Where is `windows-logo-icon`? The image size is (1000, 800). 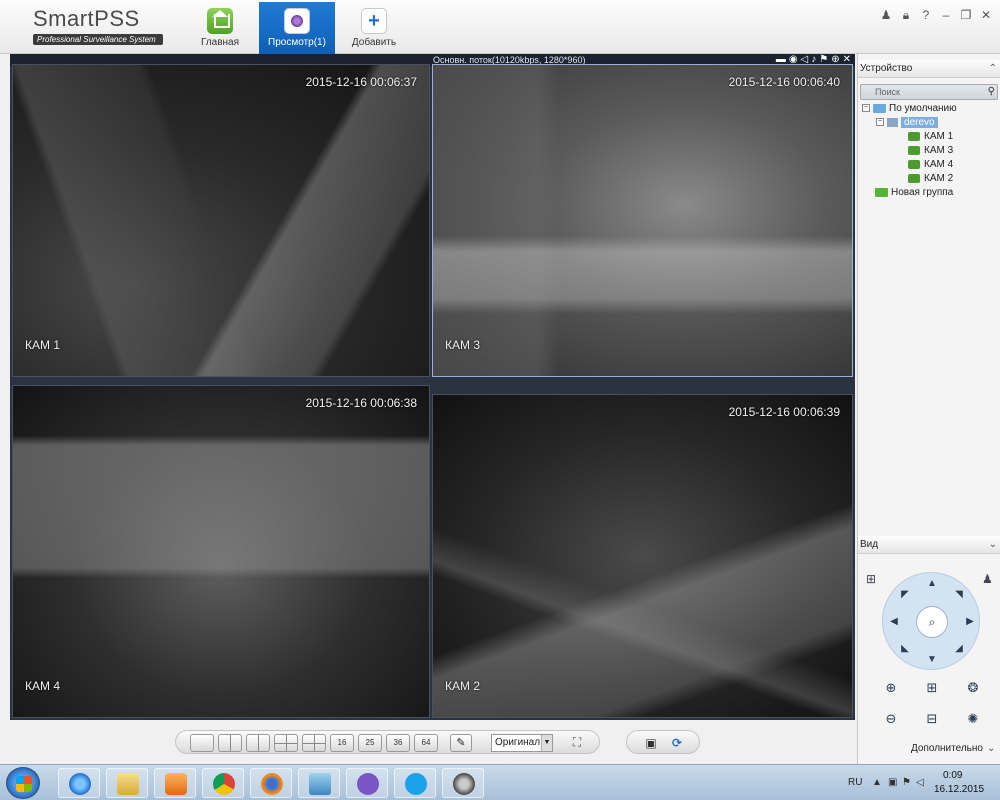 windows-logo-icon is located at coordinates (24, 784).